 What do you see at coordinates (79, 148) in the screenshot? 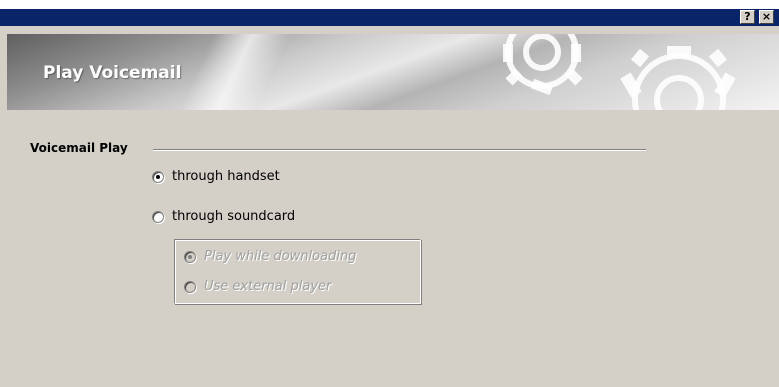
I see `group-label: Voicemail Play` at bounding box center [79, 148].